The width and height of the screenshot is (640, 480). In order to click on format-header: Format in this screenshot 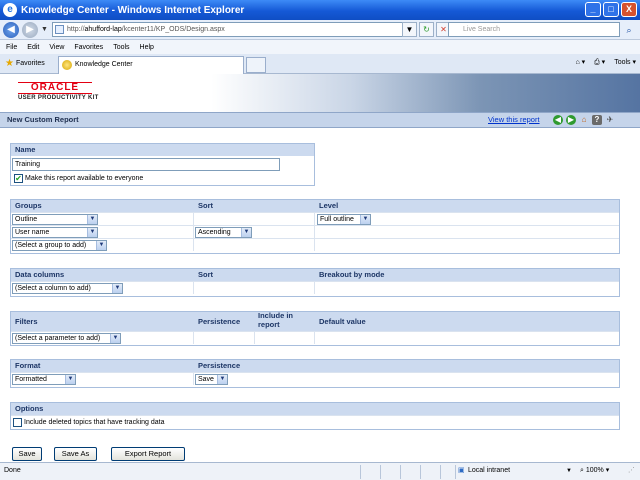, I will do `click(28, 365)`.